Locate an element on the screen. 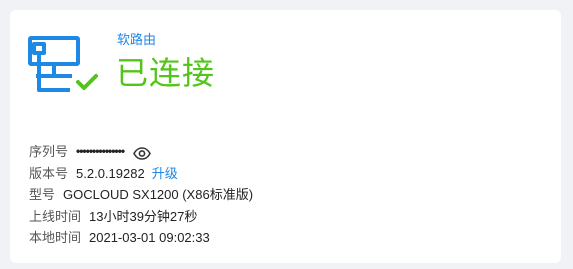 The width and height of the screenshot is (573, 269). local-time-row: 本地时间 2021-03-01 09:02:33 is located at coordinates (141, 238).